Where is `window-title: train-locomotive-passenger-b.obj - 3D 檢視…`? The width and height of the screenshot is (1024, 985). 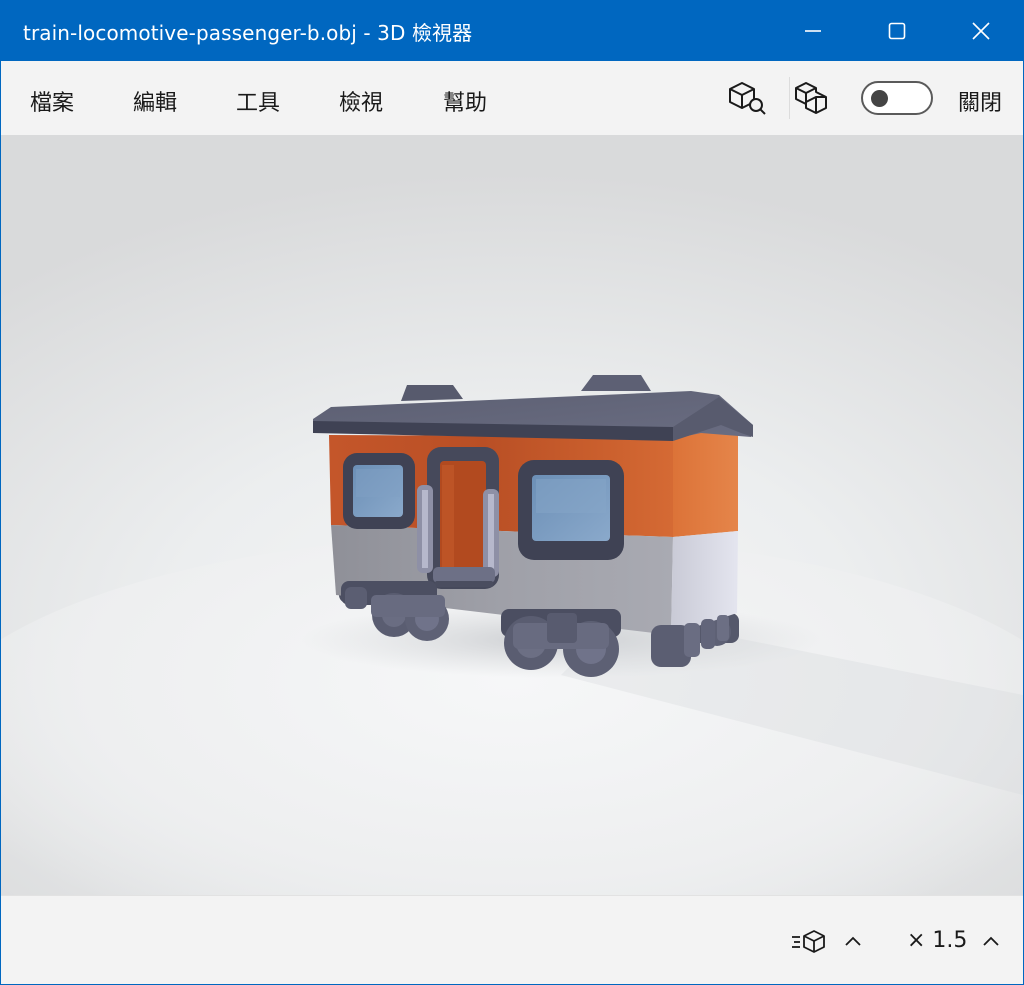 window-title: train-locomotive-passenger-b.obj - 3D 檢視… is located at coordinates (248, 33).